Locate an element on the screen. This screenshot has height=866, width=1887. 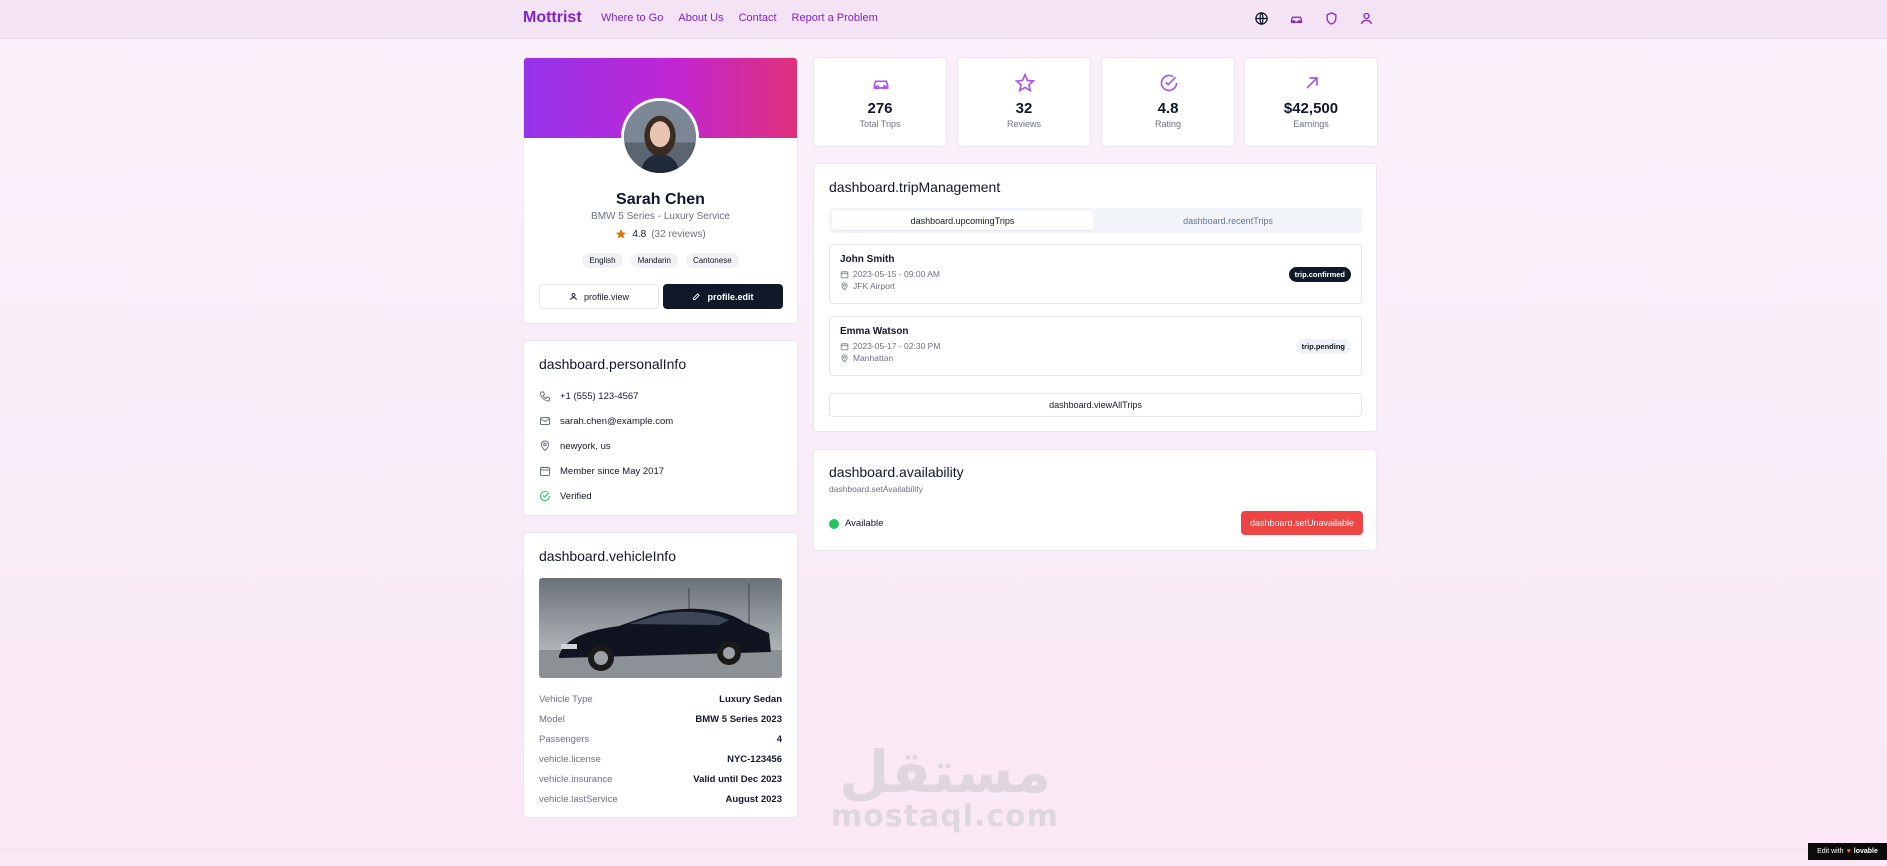
location-value: newyork, us is located at coordinates (585, 446).